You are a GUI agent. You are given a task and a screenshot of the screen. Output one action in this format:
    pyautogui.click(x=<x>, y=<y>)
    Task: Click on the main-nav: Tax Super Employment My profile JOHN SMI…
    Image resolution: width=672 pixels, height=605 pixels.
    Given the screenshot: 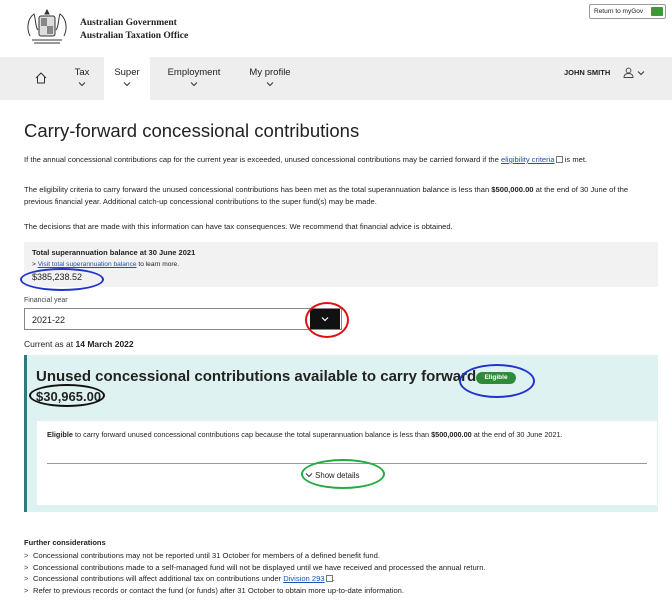 What is the action you would take?
    pyautogui.click(x=336, y=78)
    